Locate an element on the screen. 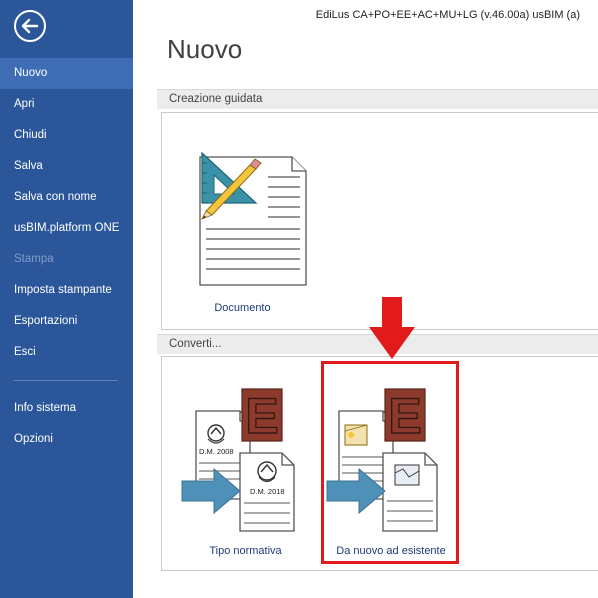 This screenshot has height=598, width=598. sidebar-item-usbim-platform-one: usBIM.platform ONE is located at coordinates (66, 228).